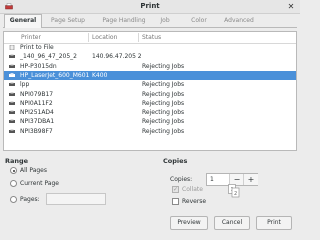  I want to click on pages-label: Pages:, so click(30, 199).